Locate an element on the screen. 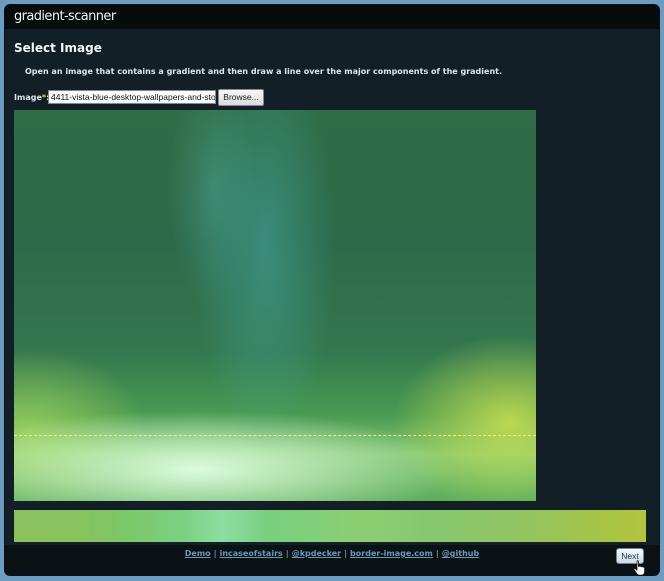 This screenshot has width=664, height=581. image-label-text: Image is located at coordinates (28, 97).